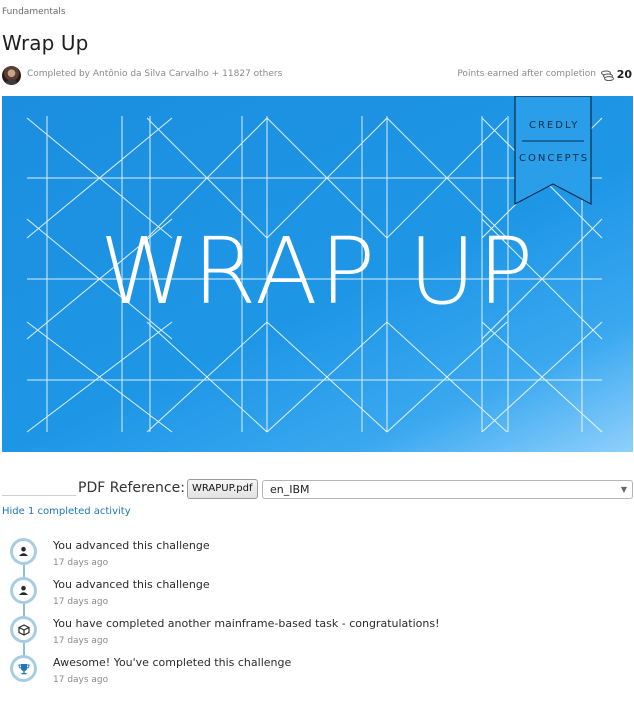 This screenshot has height=704, width=634. What do you see at coordinates (624, 74) in the screenshot?
I see `points-value: 20` at bounding box center [624, 74].